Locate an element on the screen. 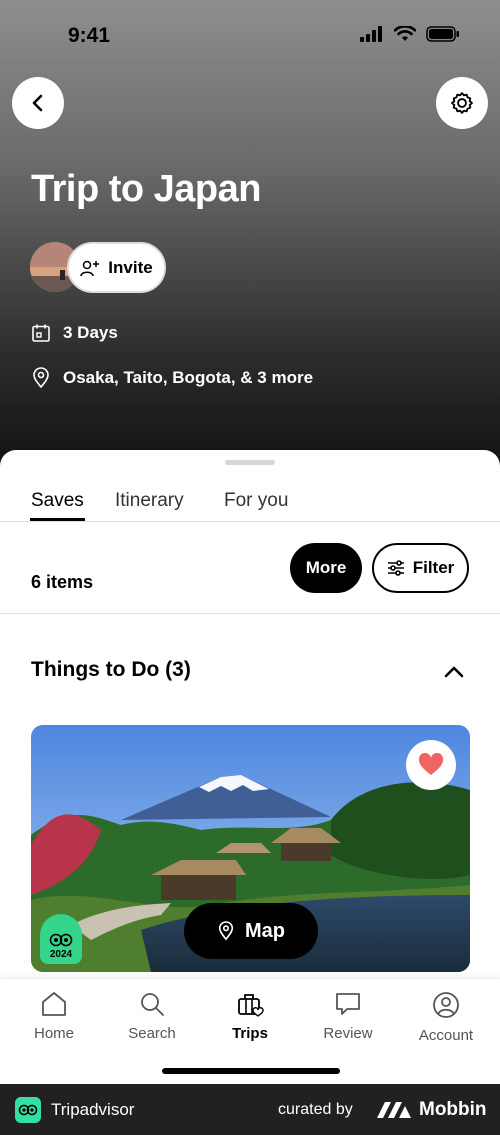 The height and width of the screenshot is (1135, 500). trip-locations: Osaka, Taito, Bogota, & 3 more is located at coordinates (172, 378).